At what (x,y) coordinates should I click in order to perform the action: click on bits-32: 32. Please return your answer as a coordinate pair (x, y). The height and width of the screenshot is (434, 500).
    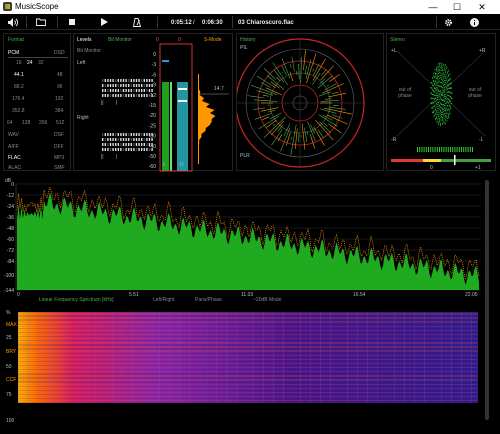
    Looking at the image, I should click on (41, 63).